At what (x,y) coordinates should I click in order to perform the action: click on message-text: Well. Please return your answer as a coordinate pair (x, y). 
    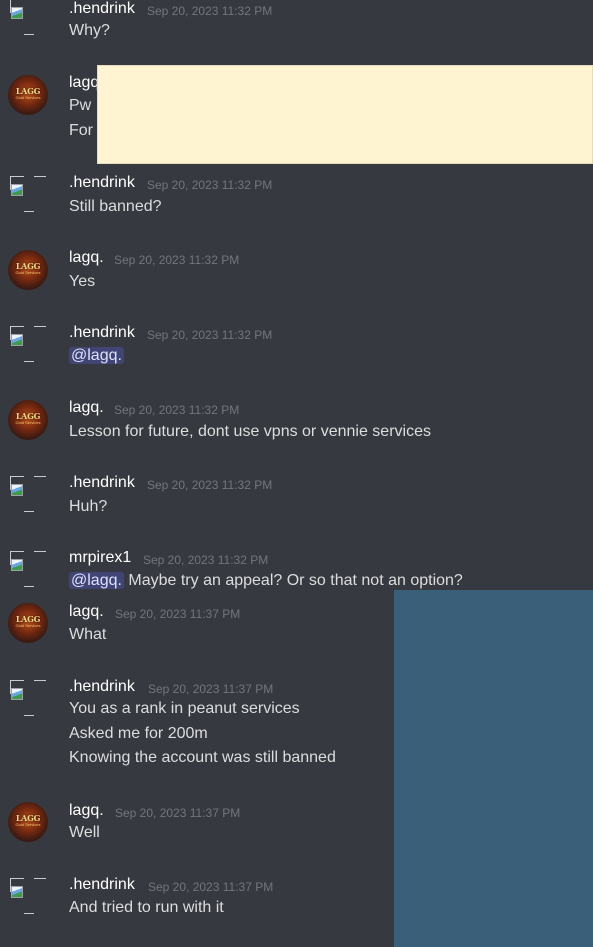
    Looking at the image, I should click on (84, 832).